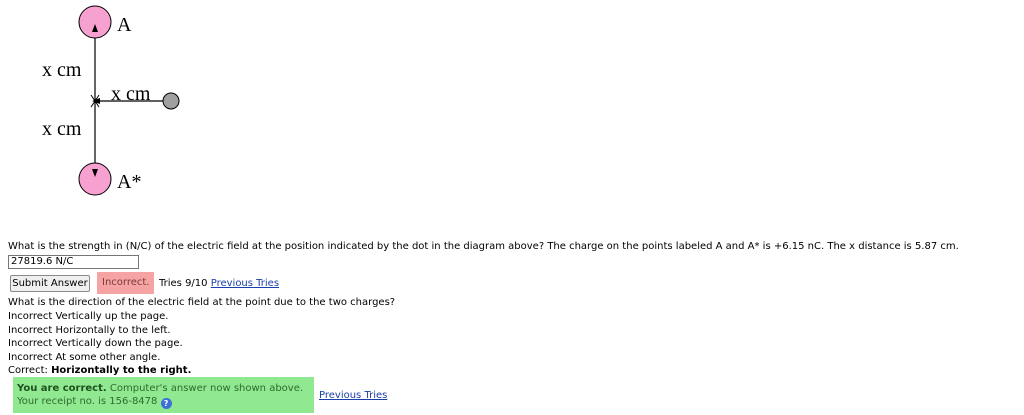 The height and width of the screenshot is (415, 1024). Describe the element at coordinates (183, 283) in the screenshot. I see `tries-count: Tries 9/10` at that location.